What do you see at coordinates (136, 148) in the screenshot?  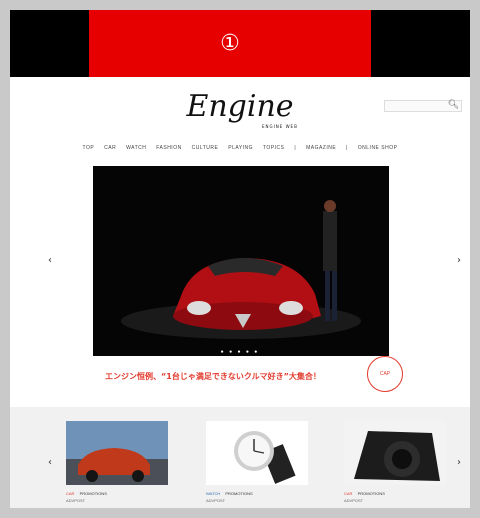 I see `nav-item-watch: WATCH` at bounding box center [136, 148].